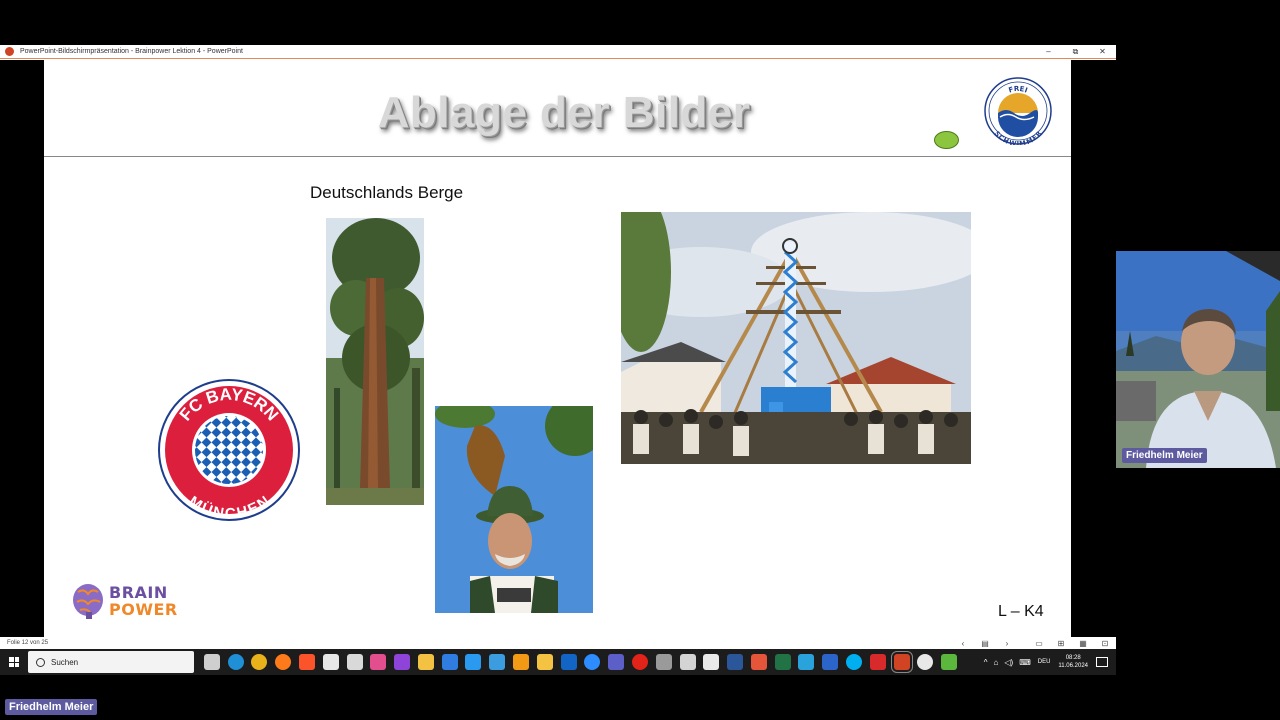 Image resolution: width=1280 pixels, height=720 pixels. What do you see at coordinates (616, 662) in the screenshot?
I see `teams-icon` at bounding box center [616, 662].